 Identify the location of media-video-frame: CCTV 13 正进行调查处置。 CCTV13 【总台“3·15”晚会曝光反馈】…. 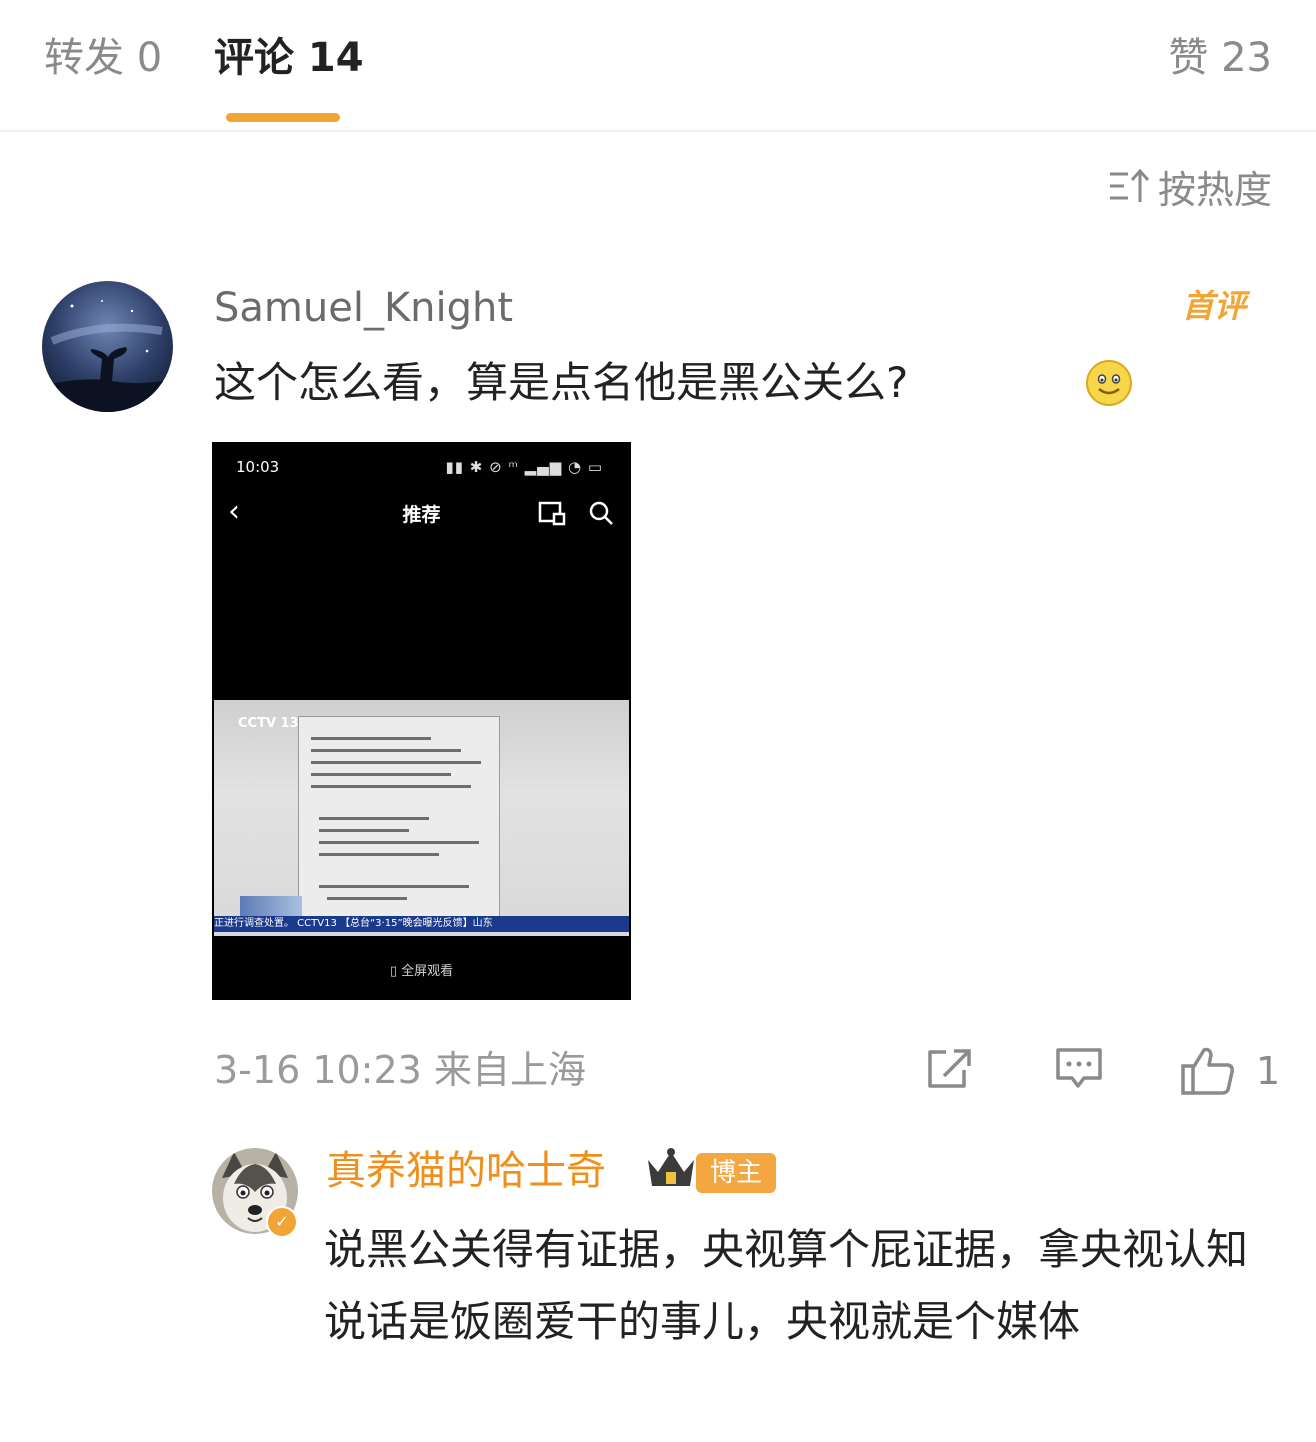
(421, 818).